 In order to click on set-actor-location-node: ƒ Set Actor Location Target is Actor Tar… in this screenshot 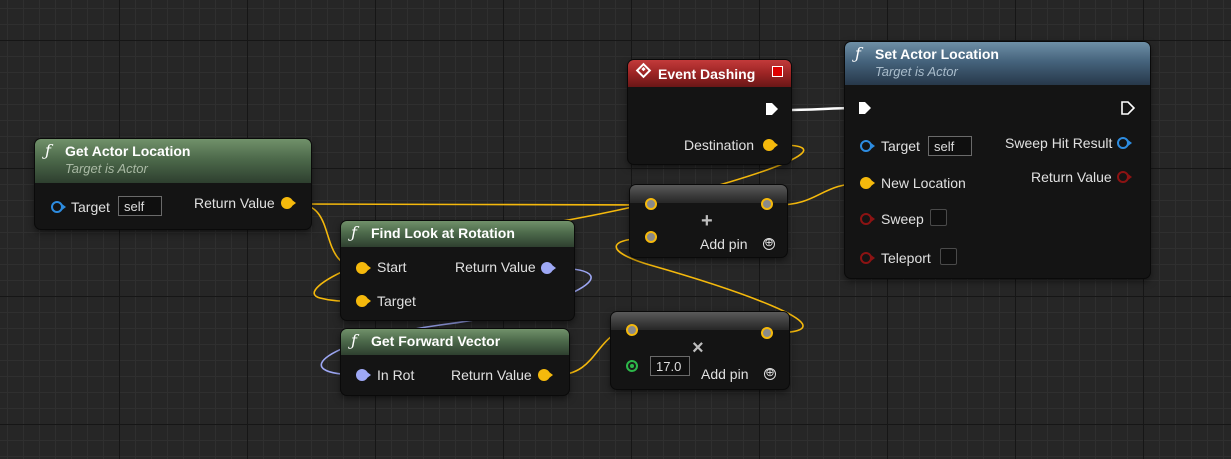, I will do `click(997, 160)`.